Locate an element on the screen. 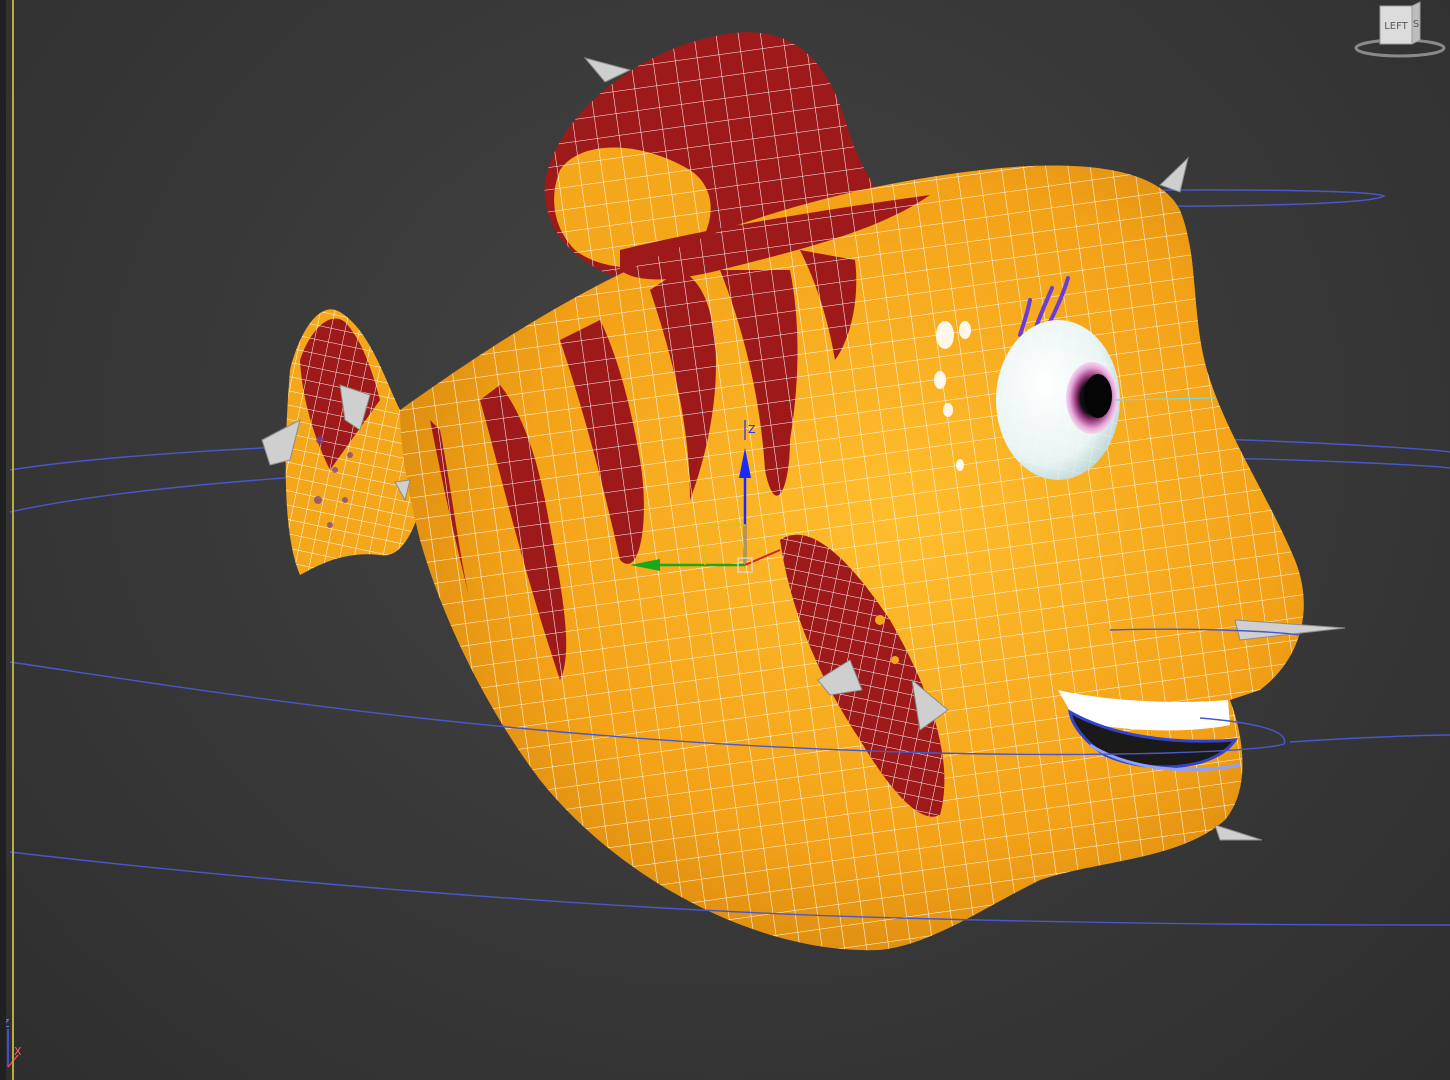 The width and height of the screenshot is (1450, 1080). viewcube-side-label: S is located at coordinates (1416, 24).